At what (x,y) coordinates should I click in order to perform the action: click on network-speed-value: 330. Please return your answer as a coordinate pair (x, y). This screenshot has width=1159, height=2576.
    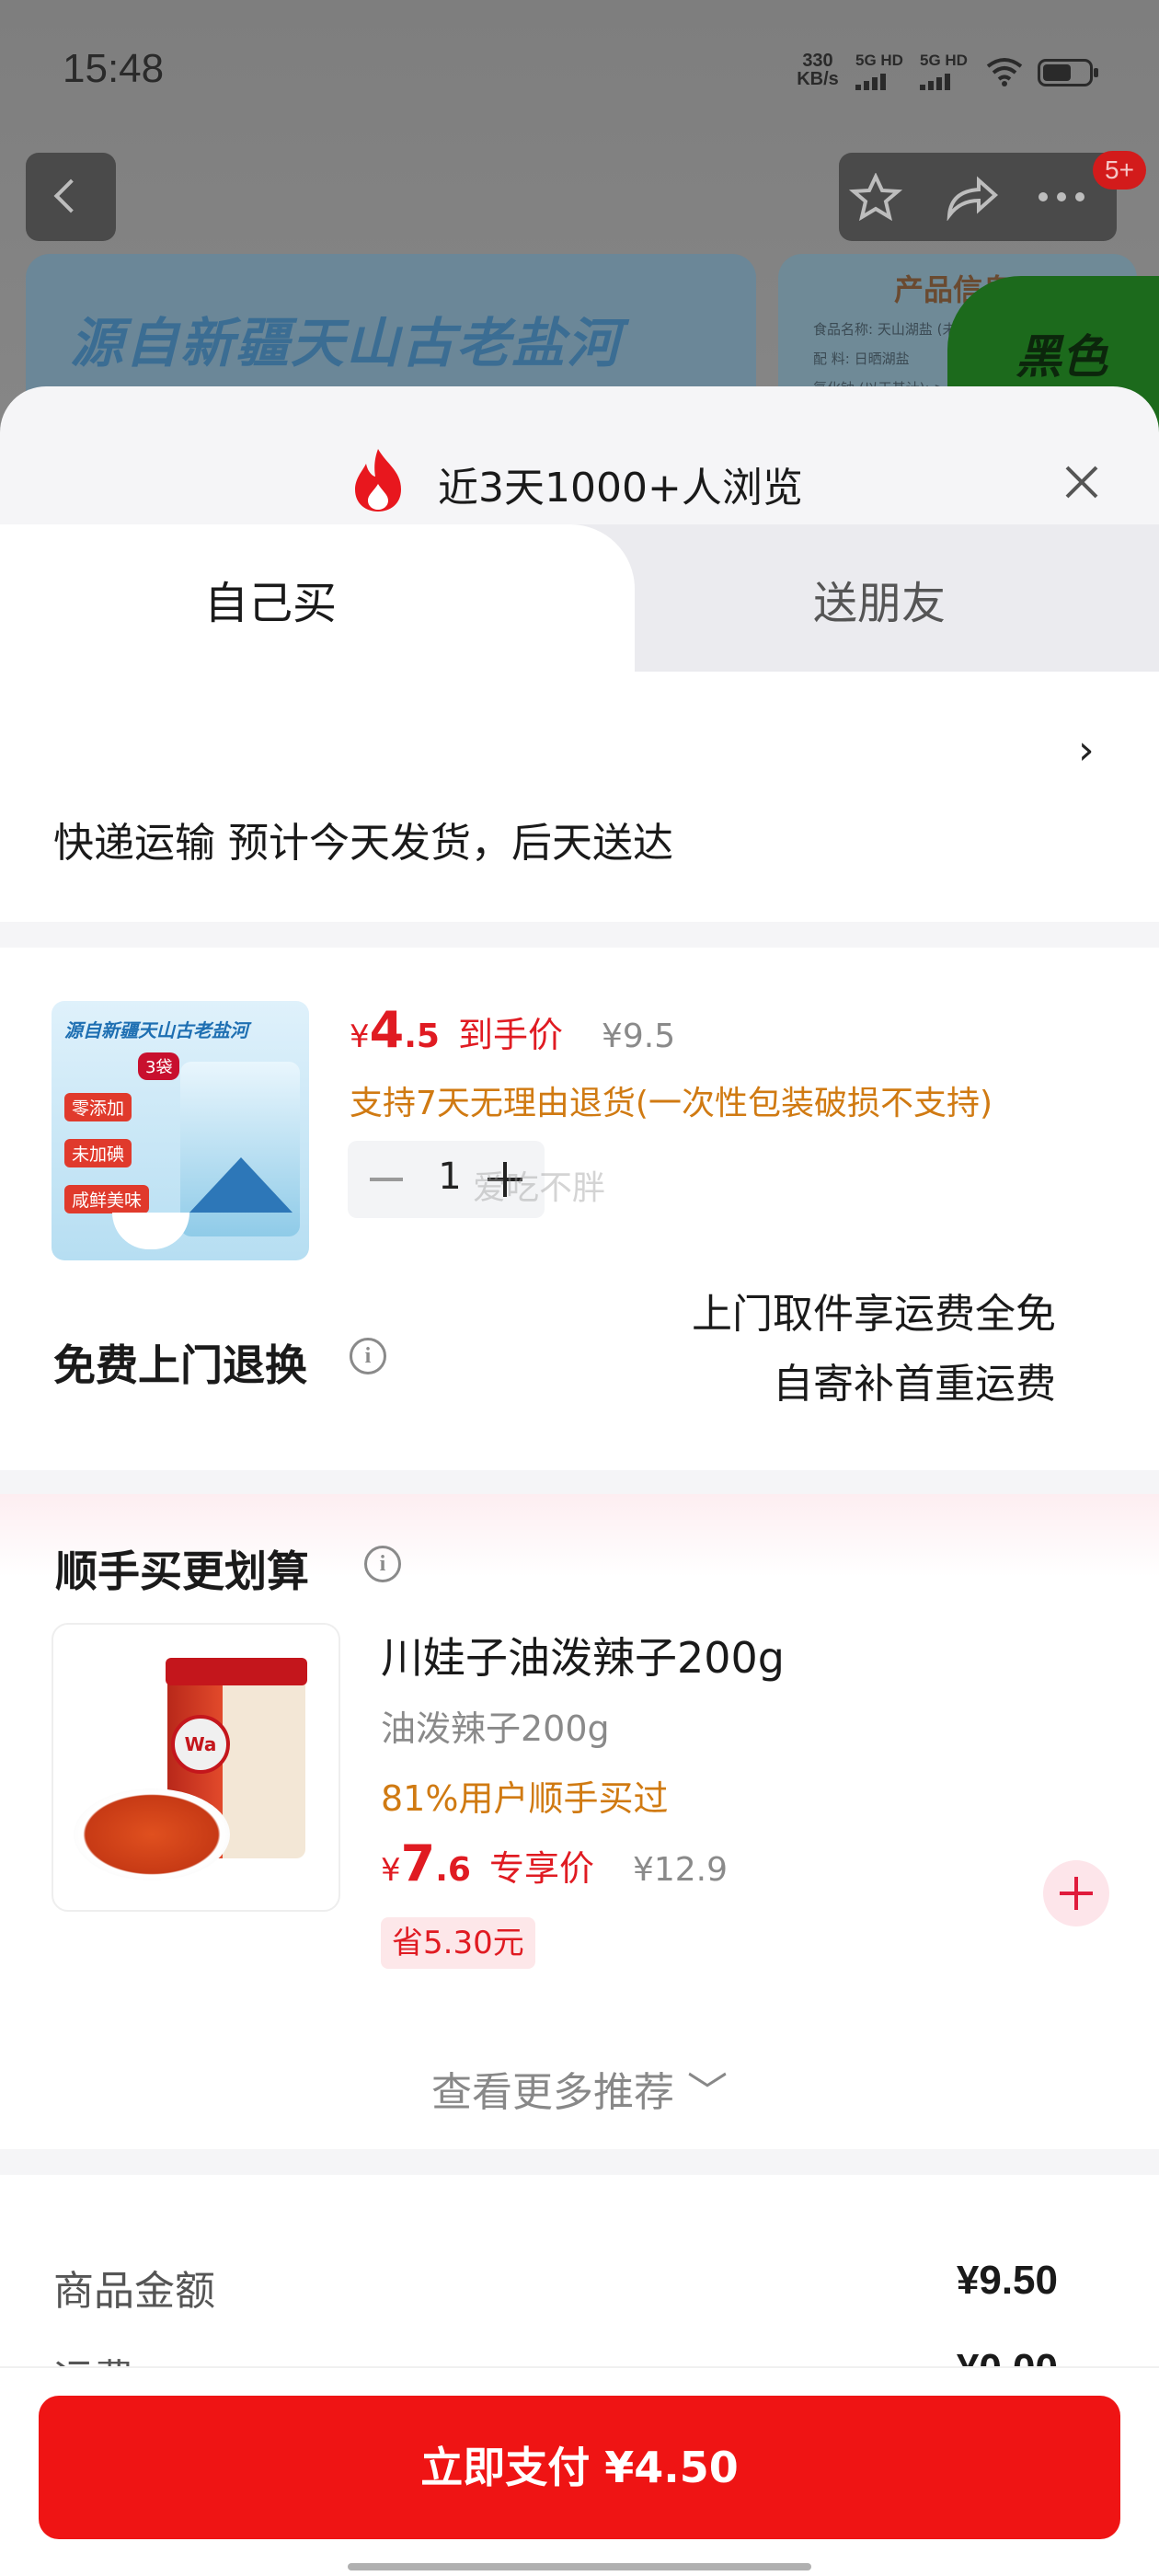
    Looking at the image, I should click on (817, 61).